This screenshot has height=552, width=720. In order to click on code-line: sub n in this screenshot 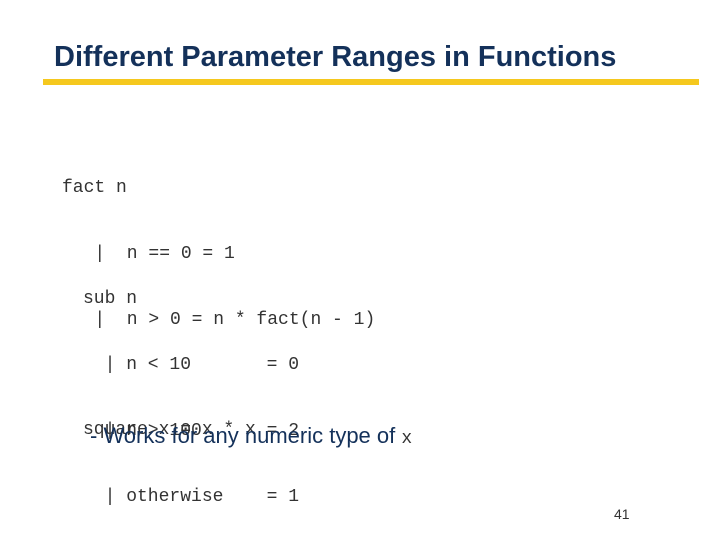, I will do `click(110, 299)`.